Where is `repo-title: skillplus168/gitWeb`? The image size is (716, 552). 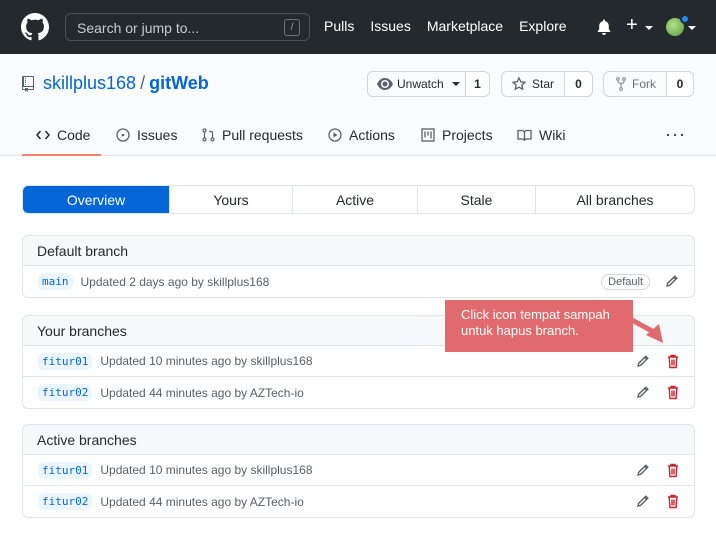 repo-title: skillplus168/gitWeb is located at coordinates (126, 83).